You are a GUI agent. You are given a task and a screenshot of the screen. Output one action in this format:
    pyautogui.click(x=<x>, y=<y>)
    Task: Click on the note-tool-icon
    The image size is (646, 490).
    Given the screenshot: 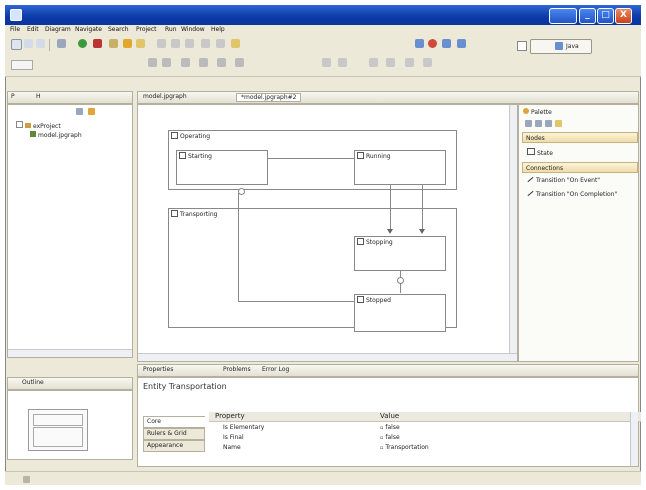 What is the action you would take?
    pyautogui.click(x=558, y=123)
    